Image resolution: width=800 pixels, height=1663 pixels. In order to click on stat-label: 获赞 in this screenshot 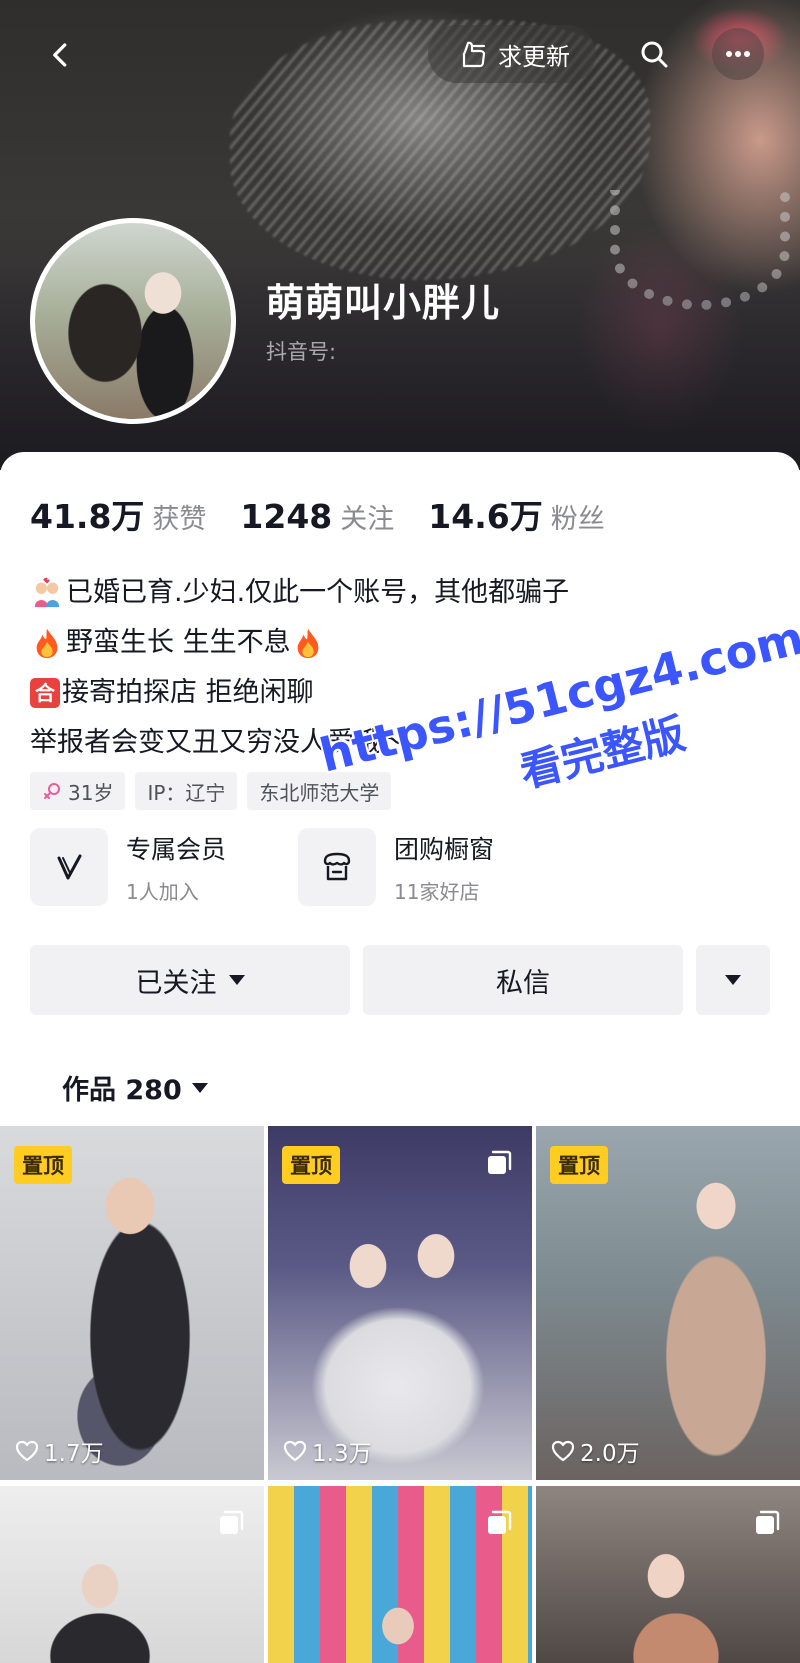, I will do `click(179, 519)`.